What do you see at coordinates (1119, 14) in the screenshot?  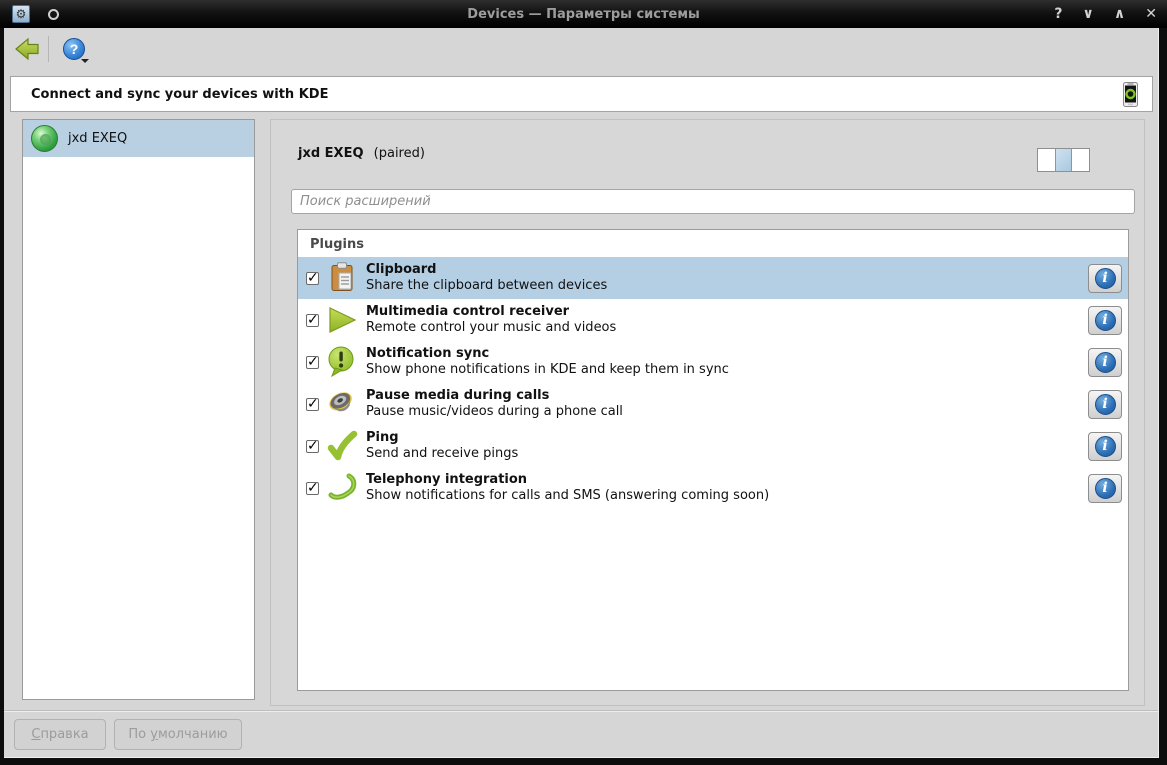 I see `window-maximize-button: ∧` at bounding box center [1119, 14].